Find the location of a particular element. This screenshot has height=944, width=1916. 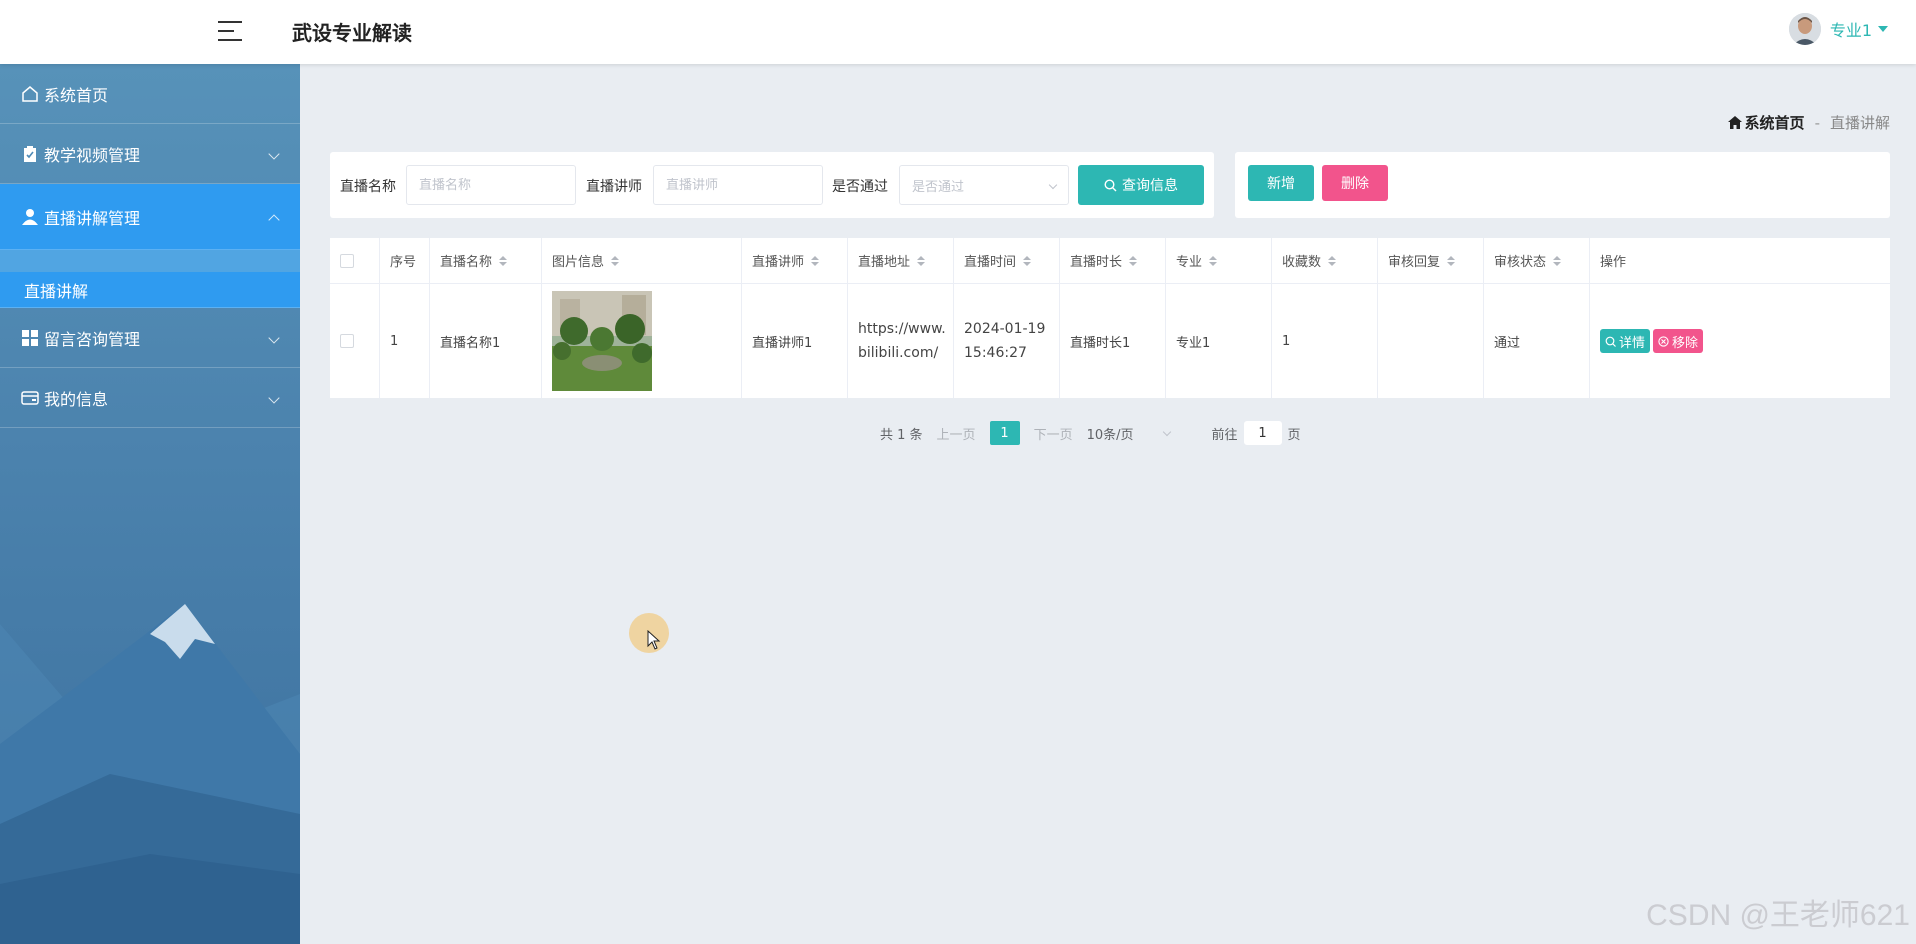

search-icon is located at coordinates (1110, 184).